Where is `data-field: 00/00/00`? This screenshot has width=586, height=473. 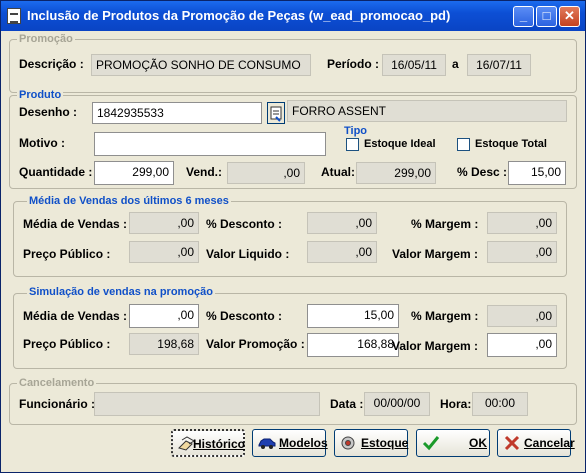 data-field: 00/00/00 is located at coordinates (397, 404).